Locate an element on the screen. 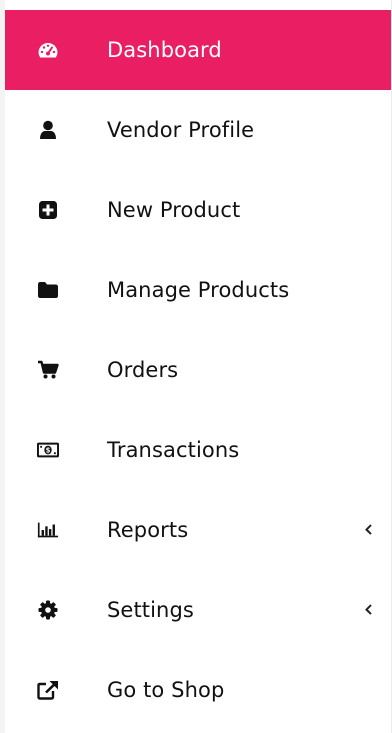 The image size is (392, 733). sidebar-item-label: Transactions is located at coordinates (173, 450).